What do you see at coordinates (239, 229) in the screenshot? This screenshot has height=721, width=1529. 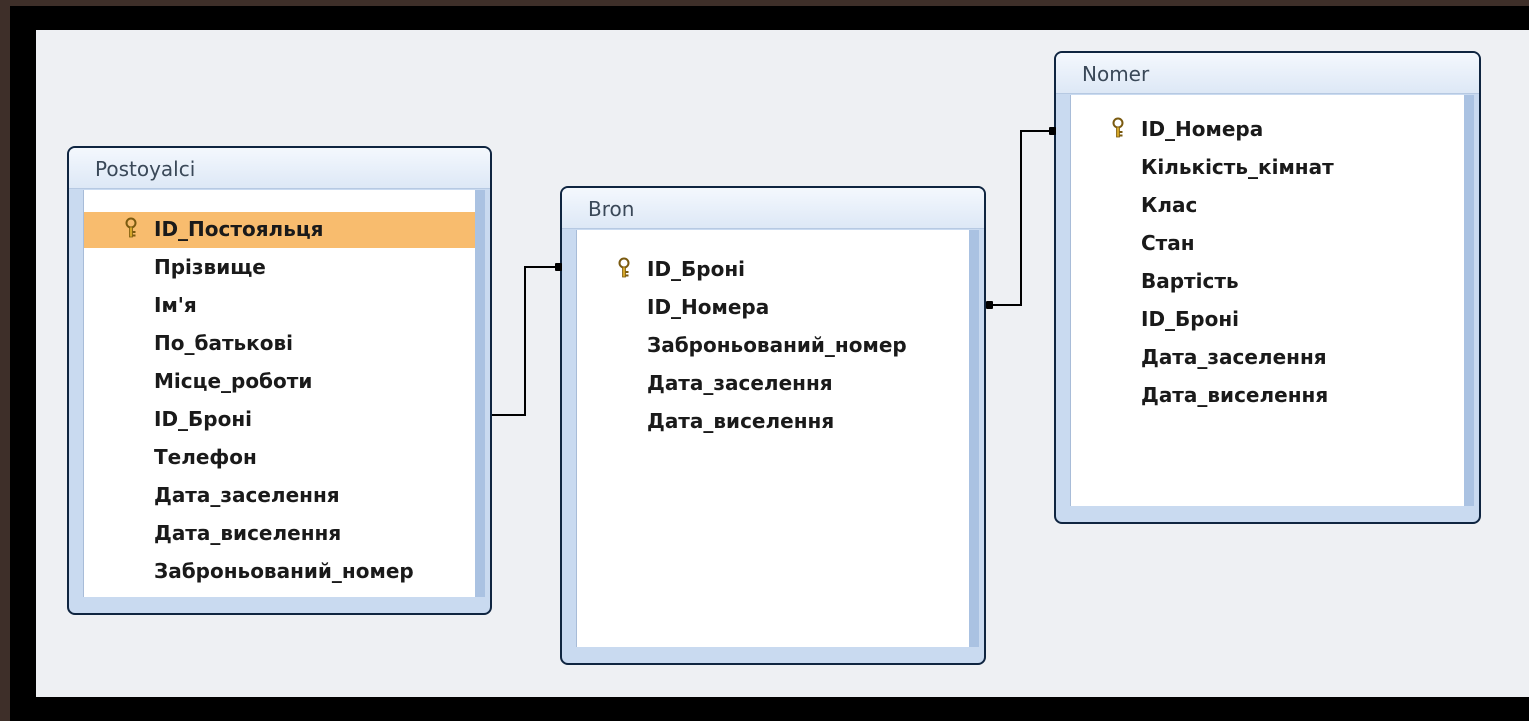 I see `field-label: ID_Постояльця` at bounding box center [239, 229].